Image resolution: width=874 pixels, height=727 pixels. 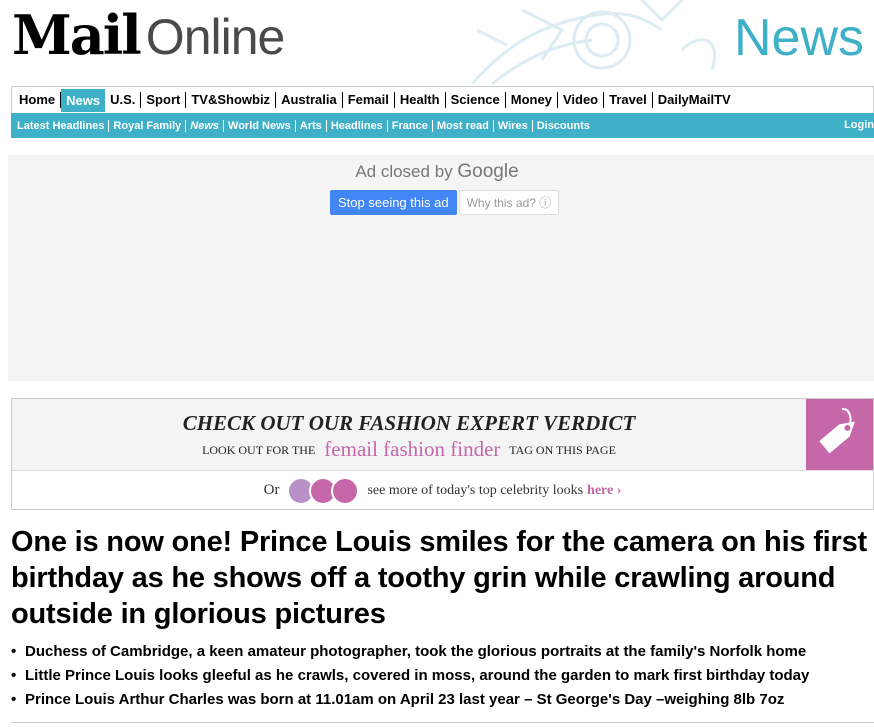 What do you see at coordinates (532, 100) in the screenshot?
I see `nav-item-money: Money` at bounding box center [532, 100].